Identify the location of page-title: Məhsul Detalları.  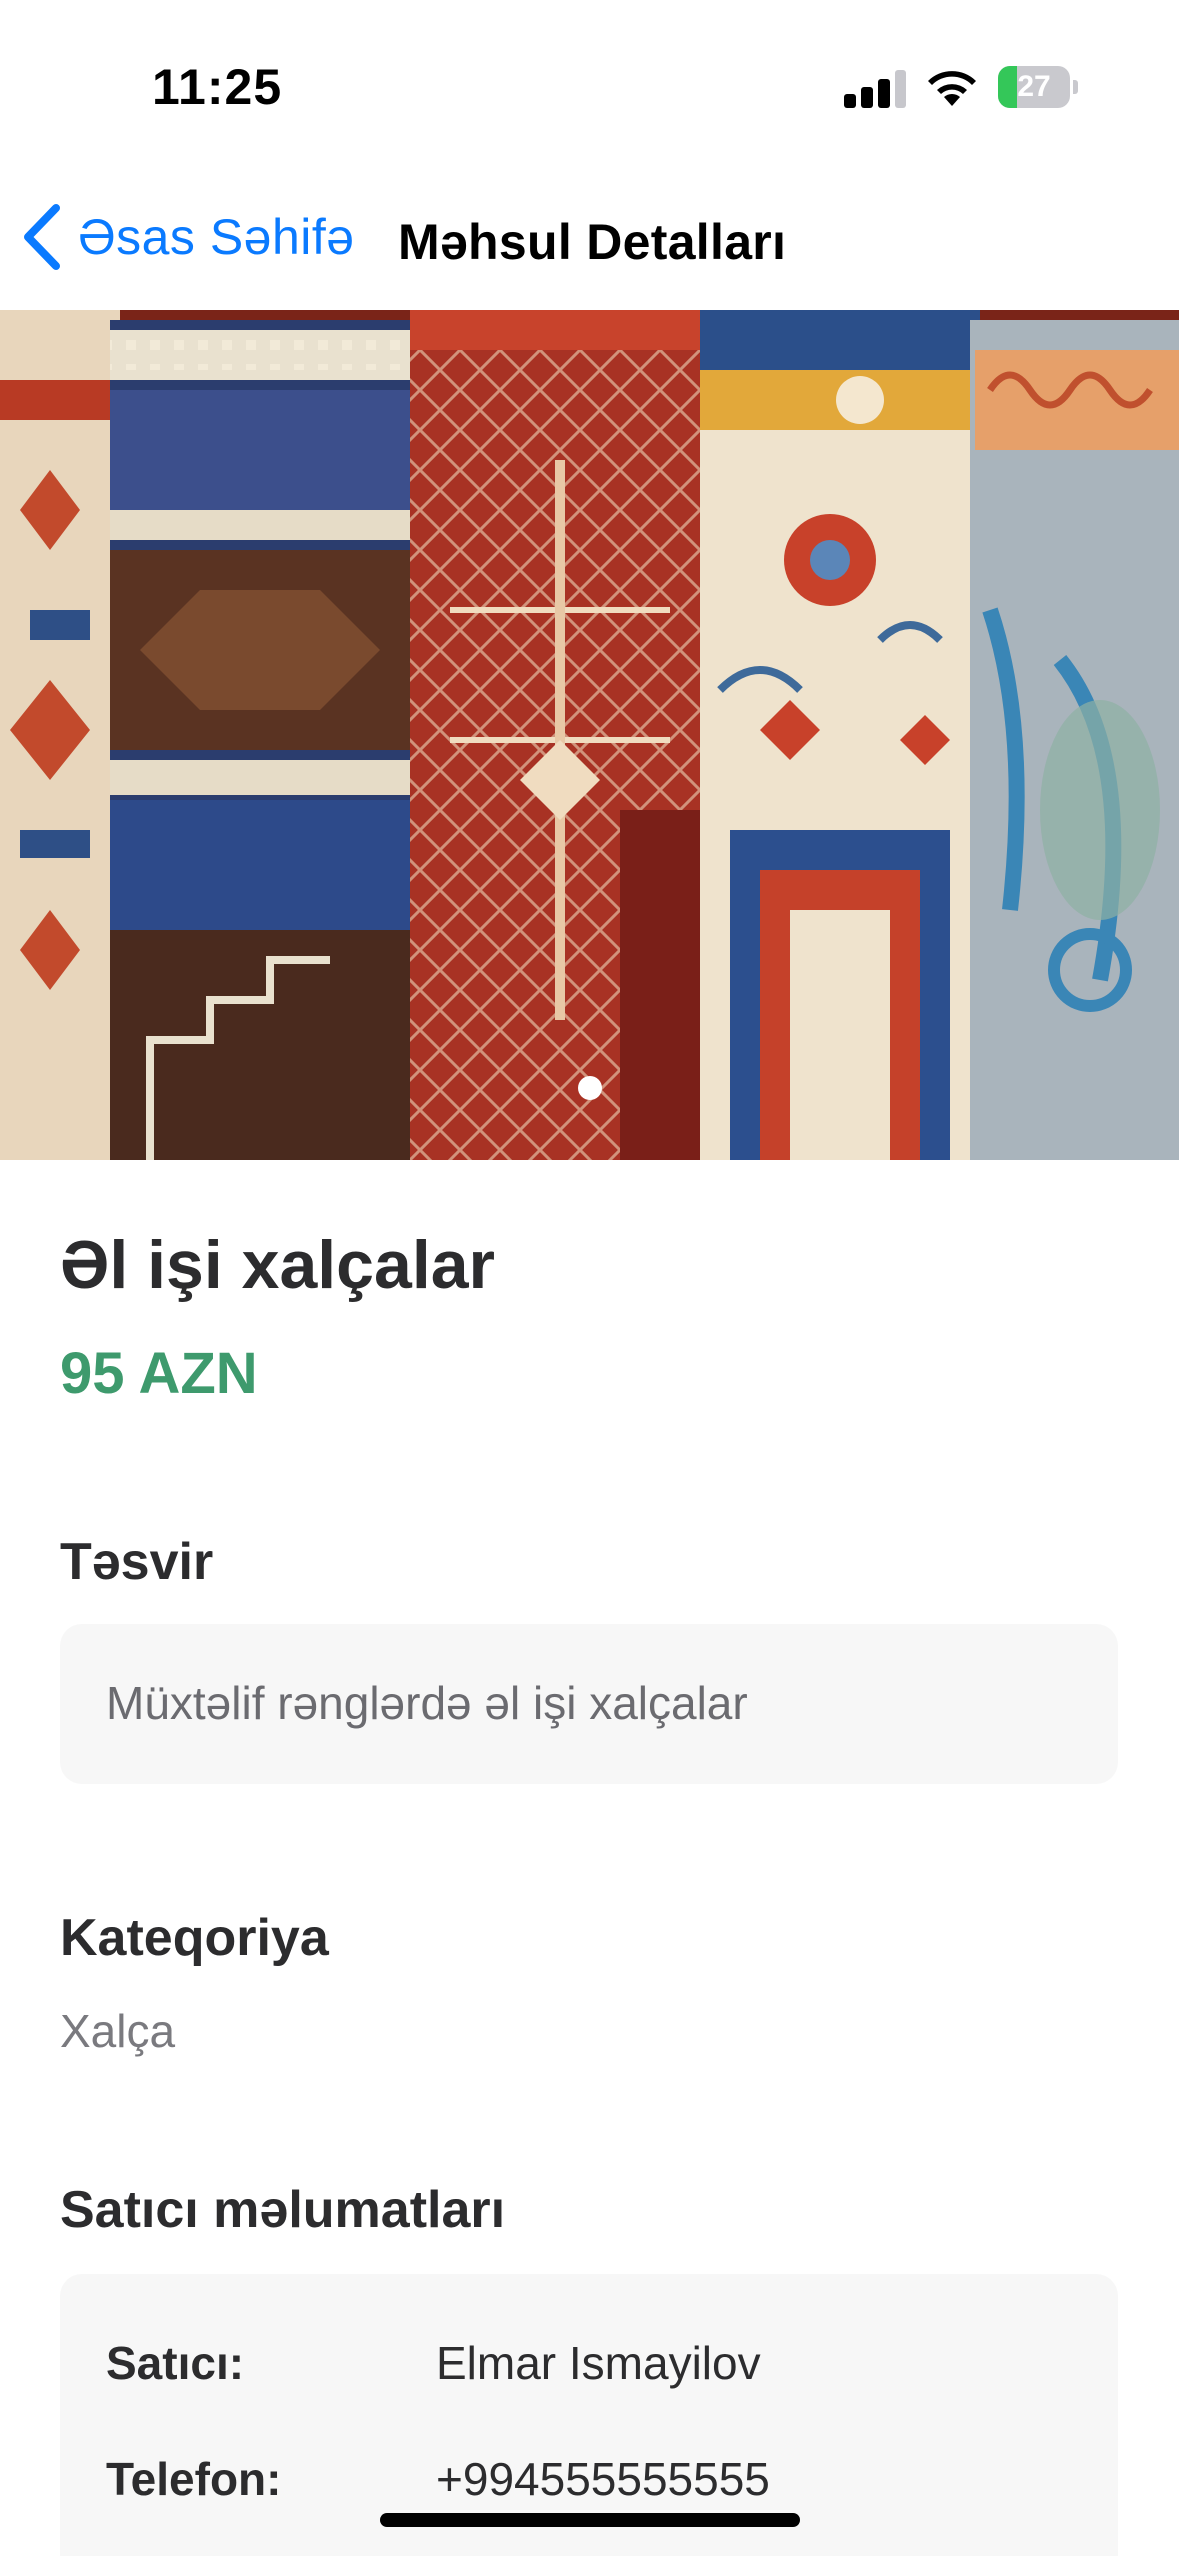
(592, 242).